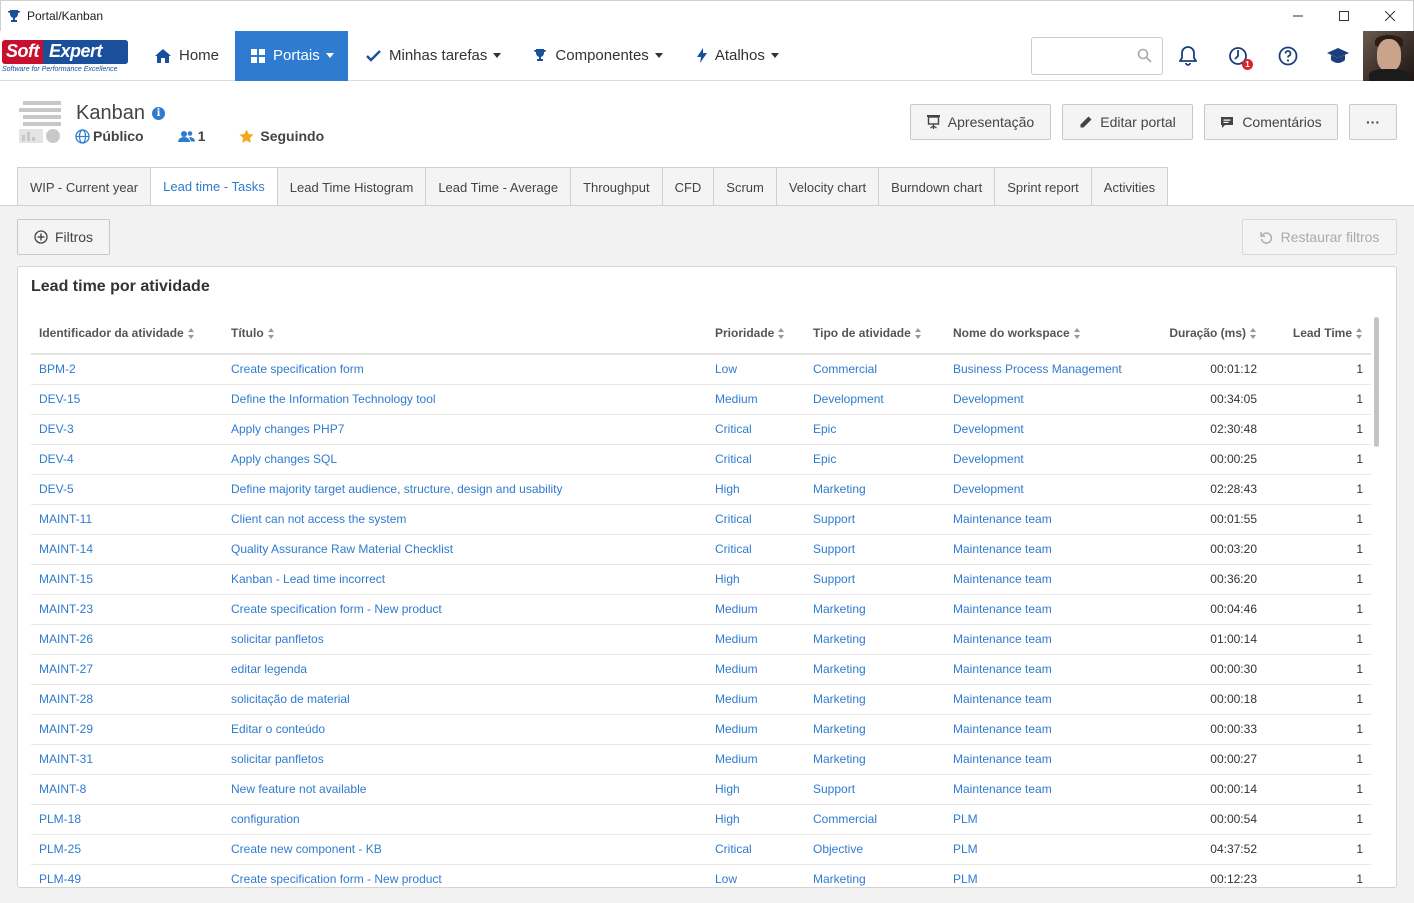  I want to click on col-header-lead-time: Lead Time, so click(1318, 334).